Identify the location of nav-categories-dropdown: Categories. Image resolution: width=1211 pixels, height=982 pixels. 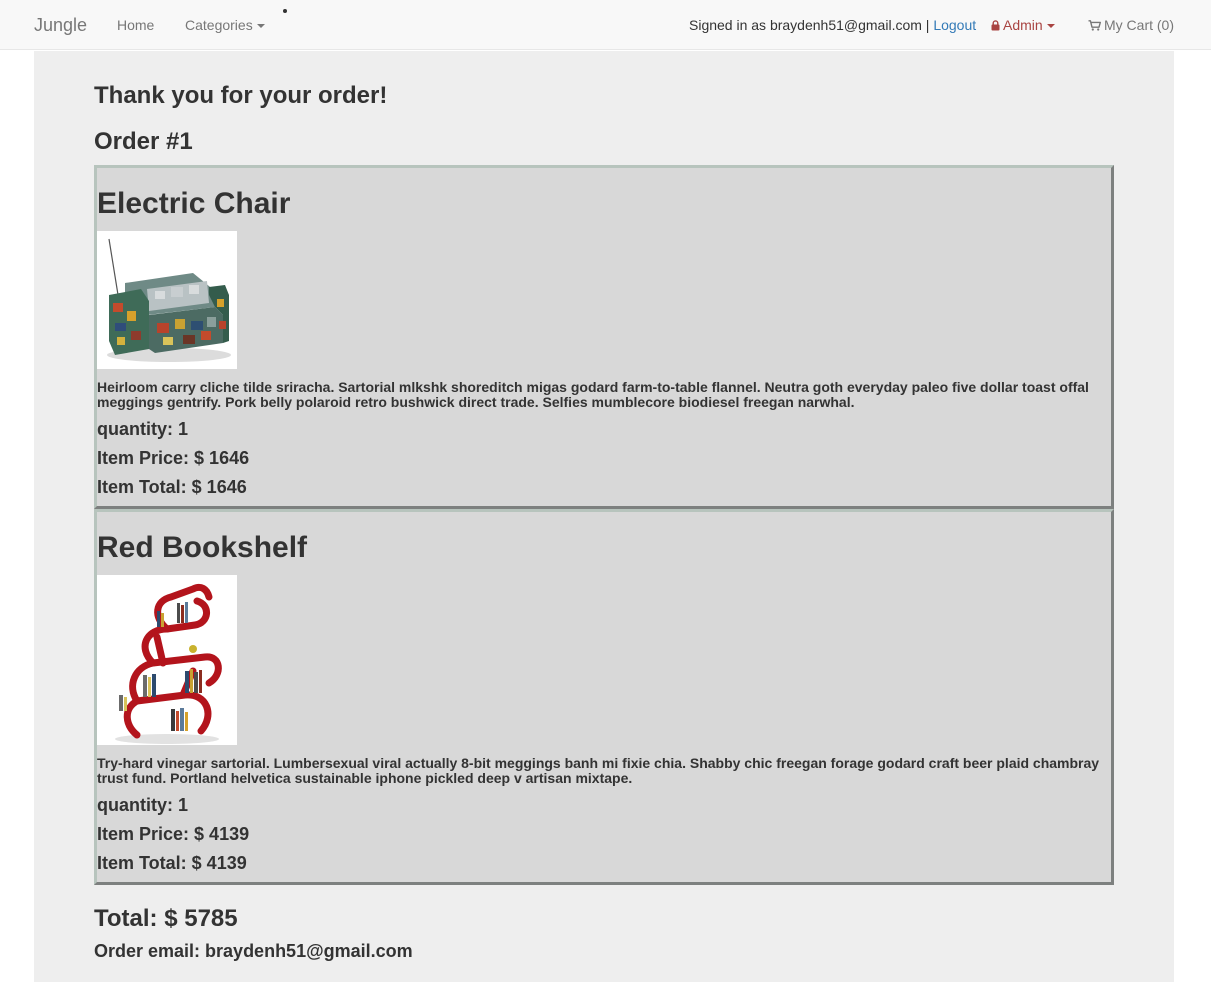
(225, 25).